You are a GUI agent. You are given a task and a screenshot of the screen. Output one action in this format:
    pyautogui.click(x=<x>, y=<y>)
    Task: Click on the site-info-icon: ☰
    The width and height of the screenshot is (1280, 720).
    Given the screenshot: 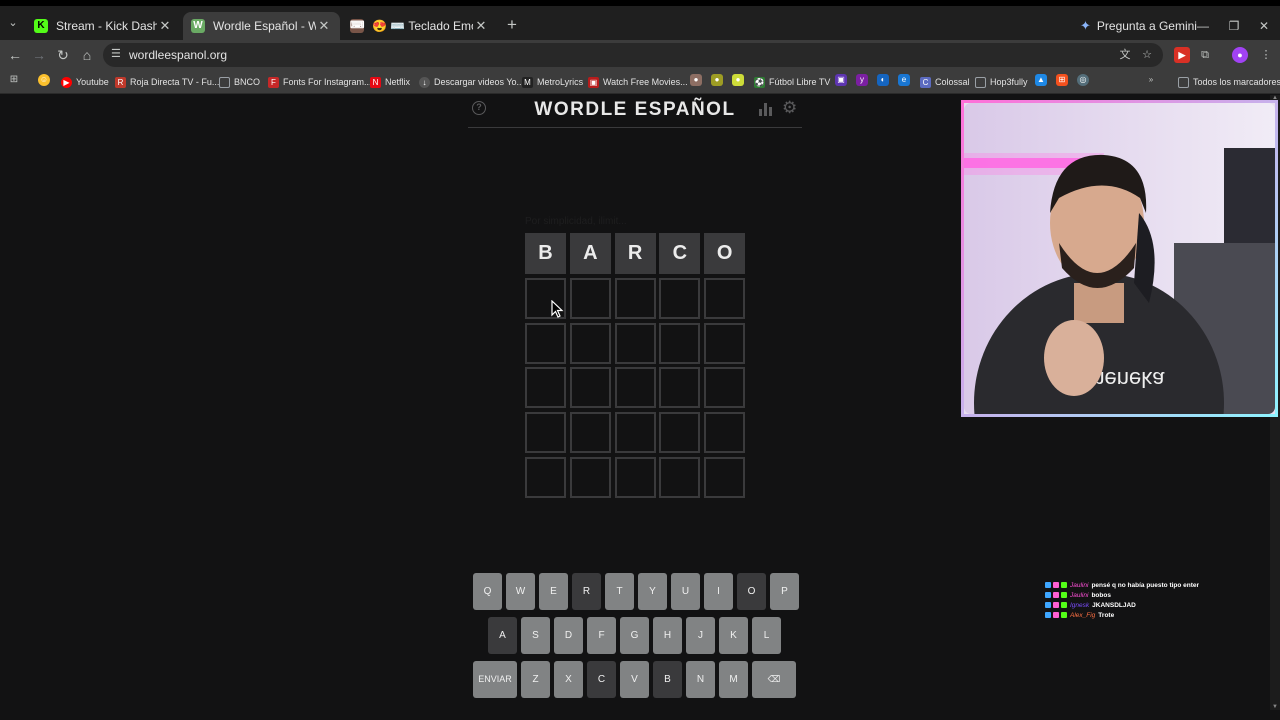 What is the action you would take?
    pyautogui.click(x=116, y=53)
    